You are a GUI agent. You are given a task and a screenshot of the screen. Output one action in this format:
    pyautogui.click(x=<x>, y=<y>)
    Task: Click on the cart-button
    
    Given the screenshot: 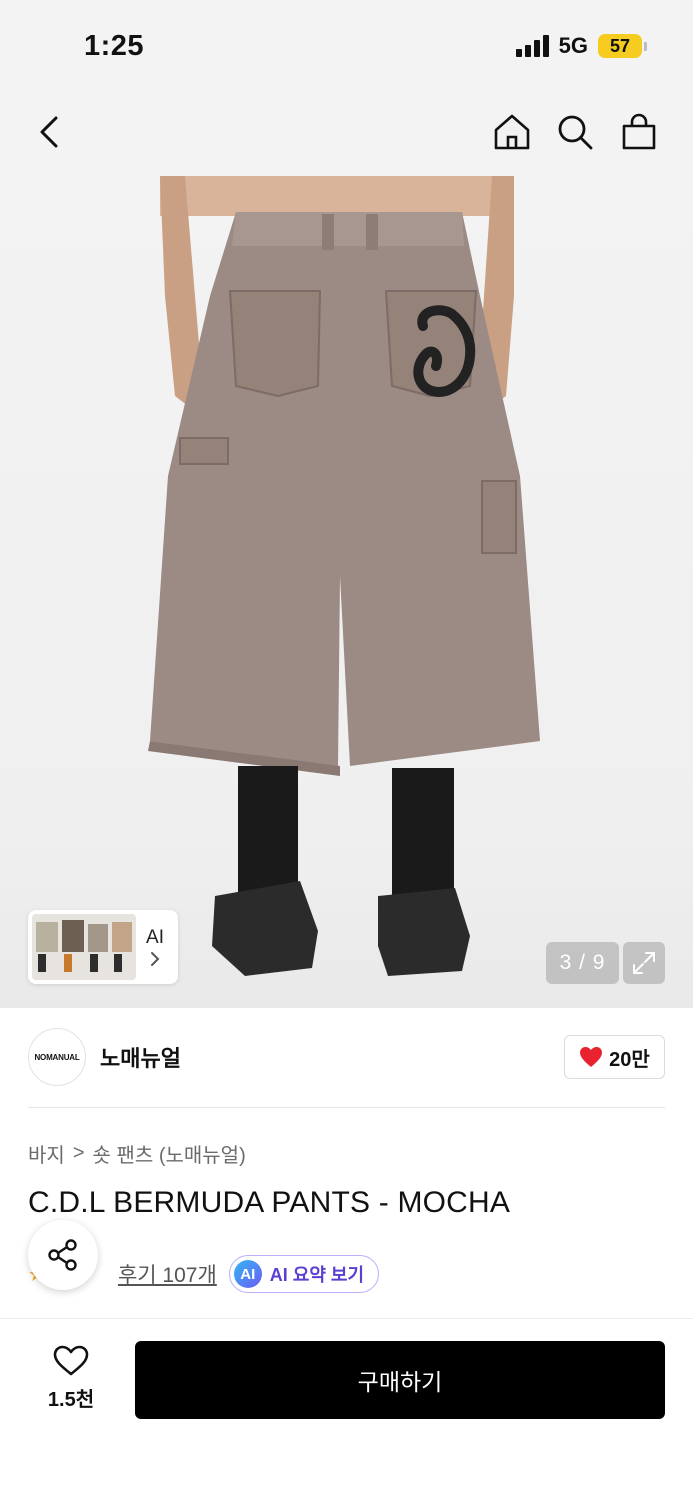 What is the action you would take?
    pyautogui.click(x=639, y=132)
    